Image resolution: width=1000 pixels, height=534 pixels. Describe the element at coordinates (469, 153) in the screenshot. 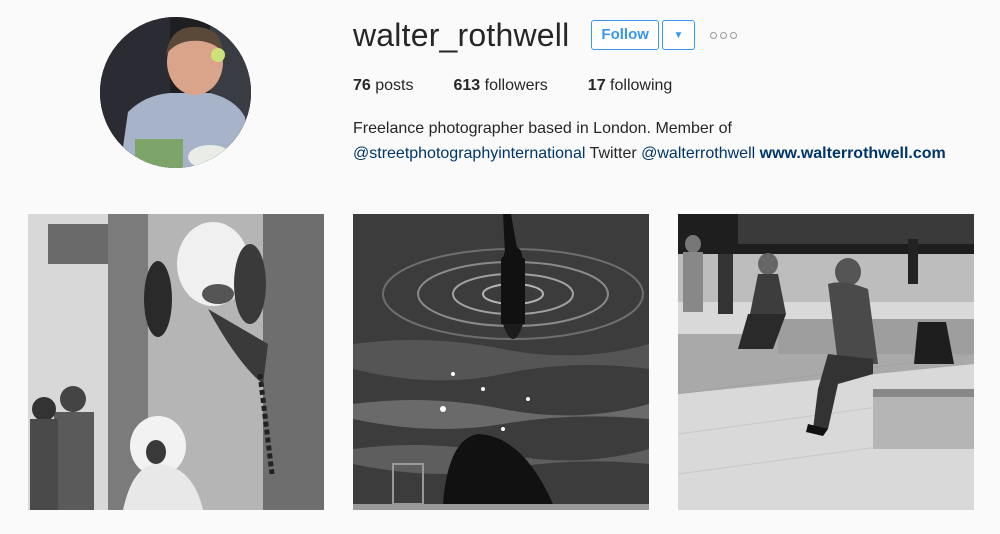

I see `mention-streetphotographyinternational: @streetphotographyinternational` at that location.